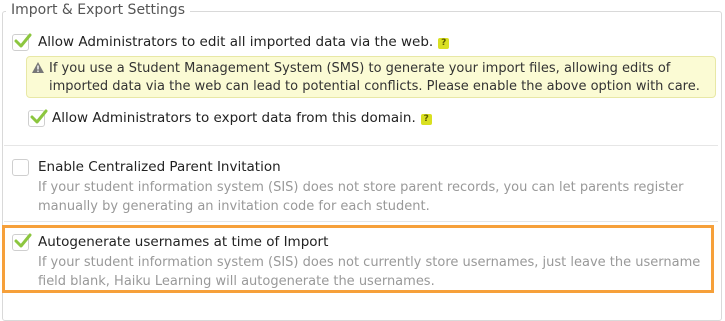 The width and height of the screenshot is (725, 321). I want to click on parent-invitation-checkbox, so click(20, 167).